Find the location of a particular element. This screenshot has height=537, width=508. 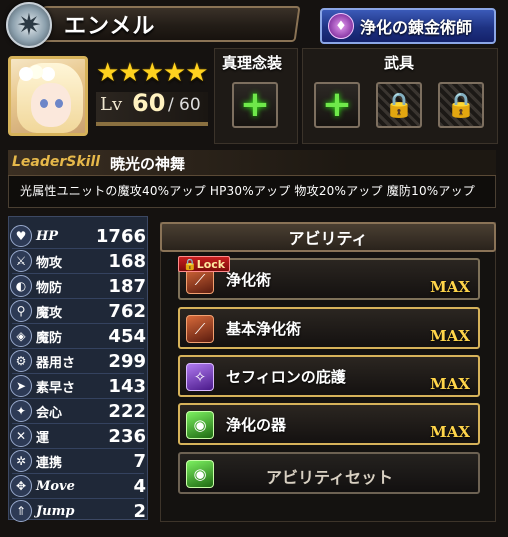

lock-label: Lock is located at coordinates (211, 264).